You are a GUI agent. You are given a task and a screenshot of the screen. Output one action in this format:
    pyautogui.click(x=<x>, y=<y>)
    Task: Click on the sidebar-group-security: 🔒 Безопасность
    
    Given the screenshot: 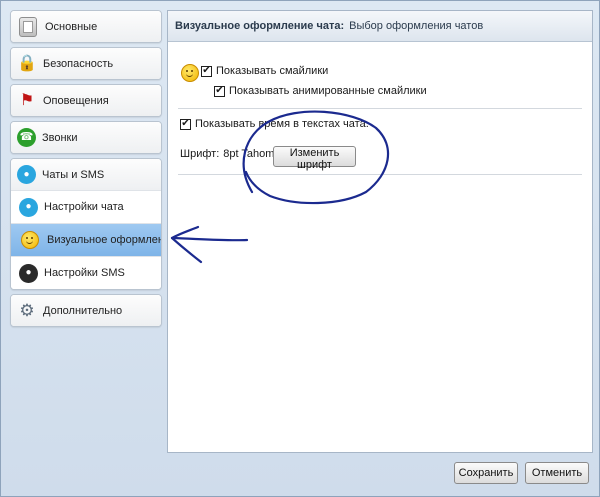 What is the action you would take?
    pyautogui.click(x=86, y=63)
    